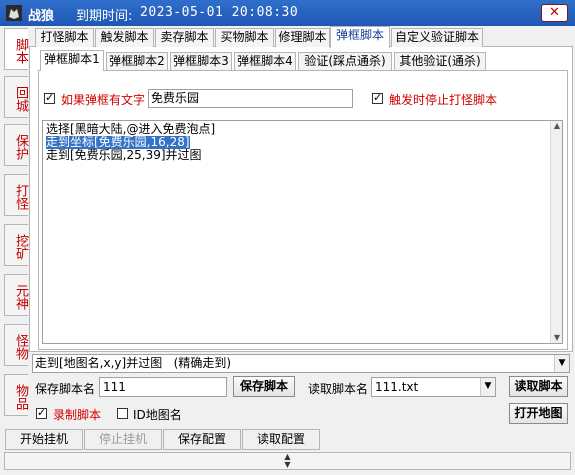  I want to click on save-script-name-input: 111, so click(163, 387).